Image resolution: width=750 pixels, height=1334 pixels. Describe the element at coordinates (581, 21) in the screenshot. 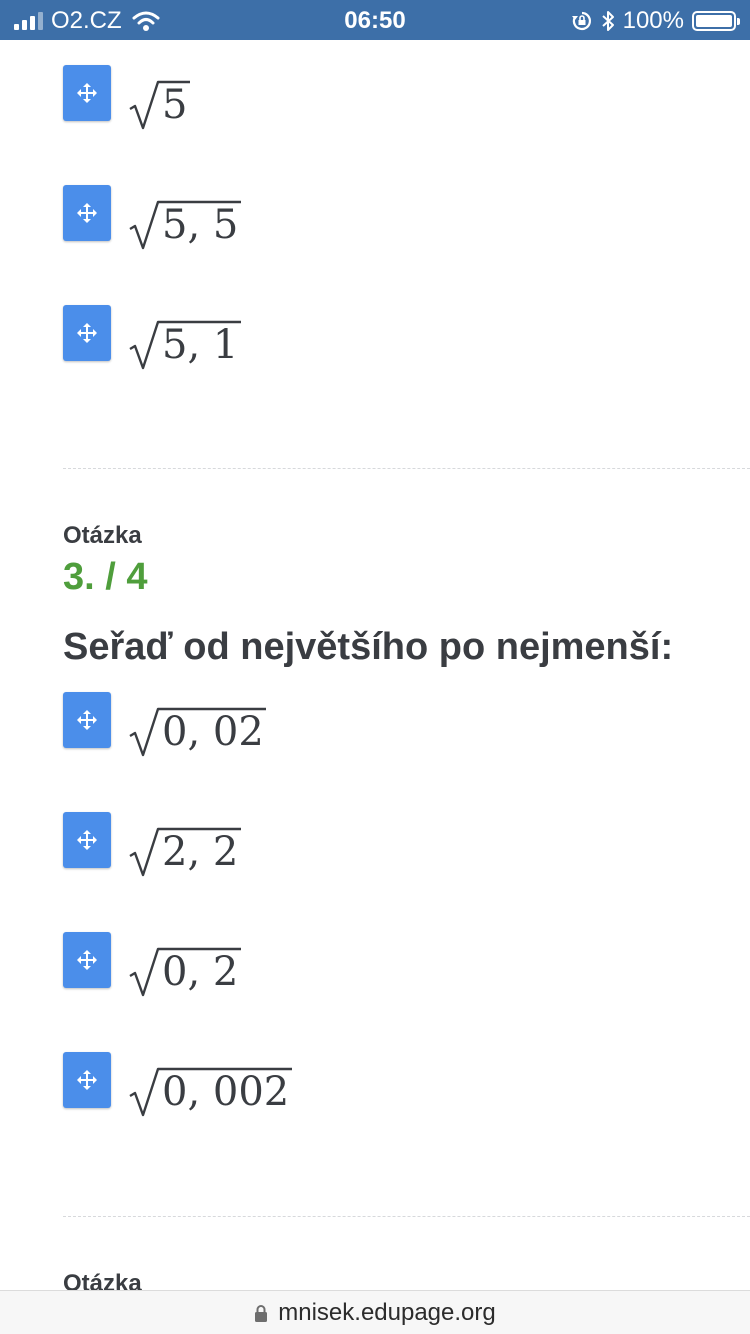

I see `rotation-lock-icon` at that location.